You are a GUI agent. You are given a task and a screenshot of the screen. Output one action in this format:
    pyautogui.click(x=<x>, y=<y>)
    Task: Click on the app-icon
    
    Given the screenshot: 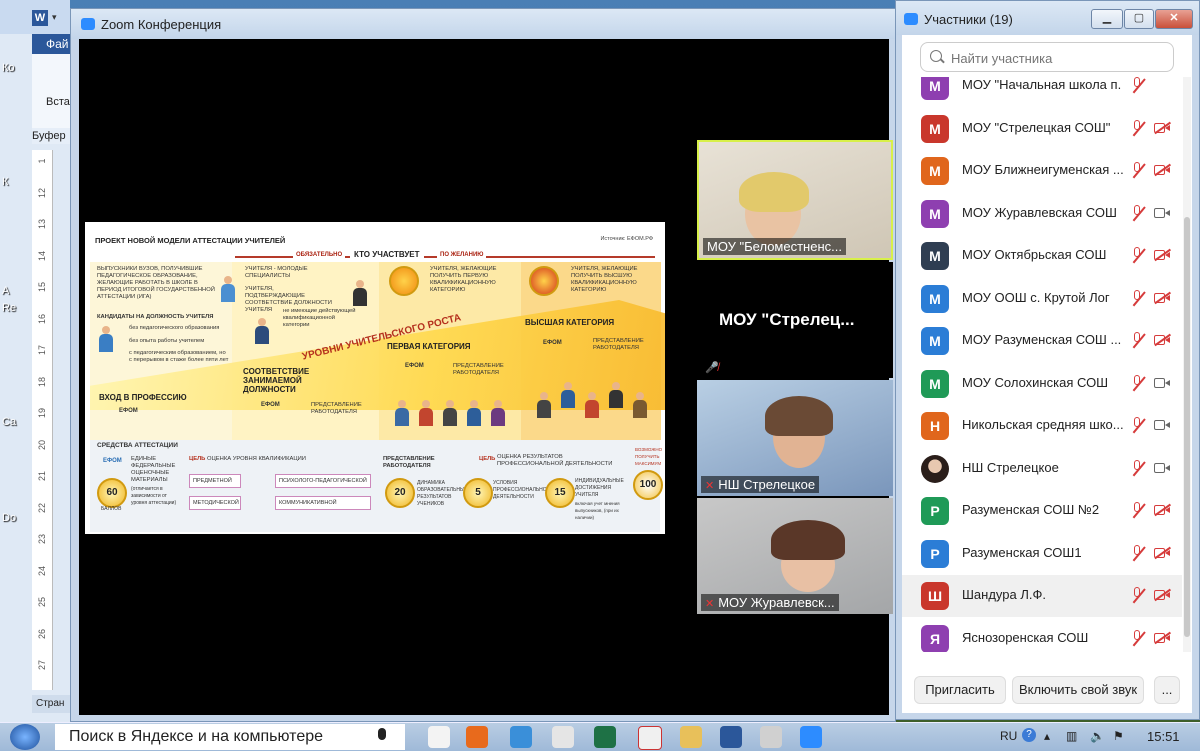 What is the action you would take?
    pyautogui.click(x=771, y=737)
    